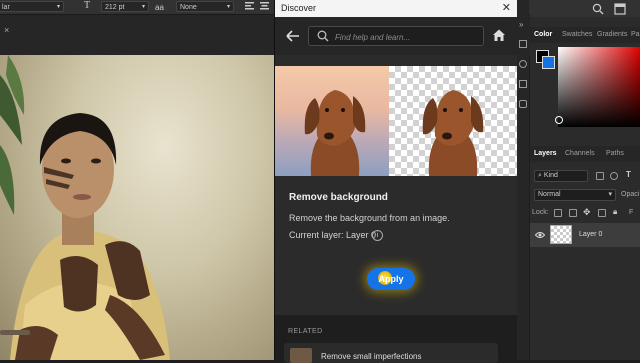  I want to click on arrow-left-icon, so click(292, 36).